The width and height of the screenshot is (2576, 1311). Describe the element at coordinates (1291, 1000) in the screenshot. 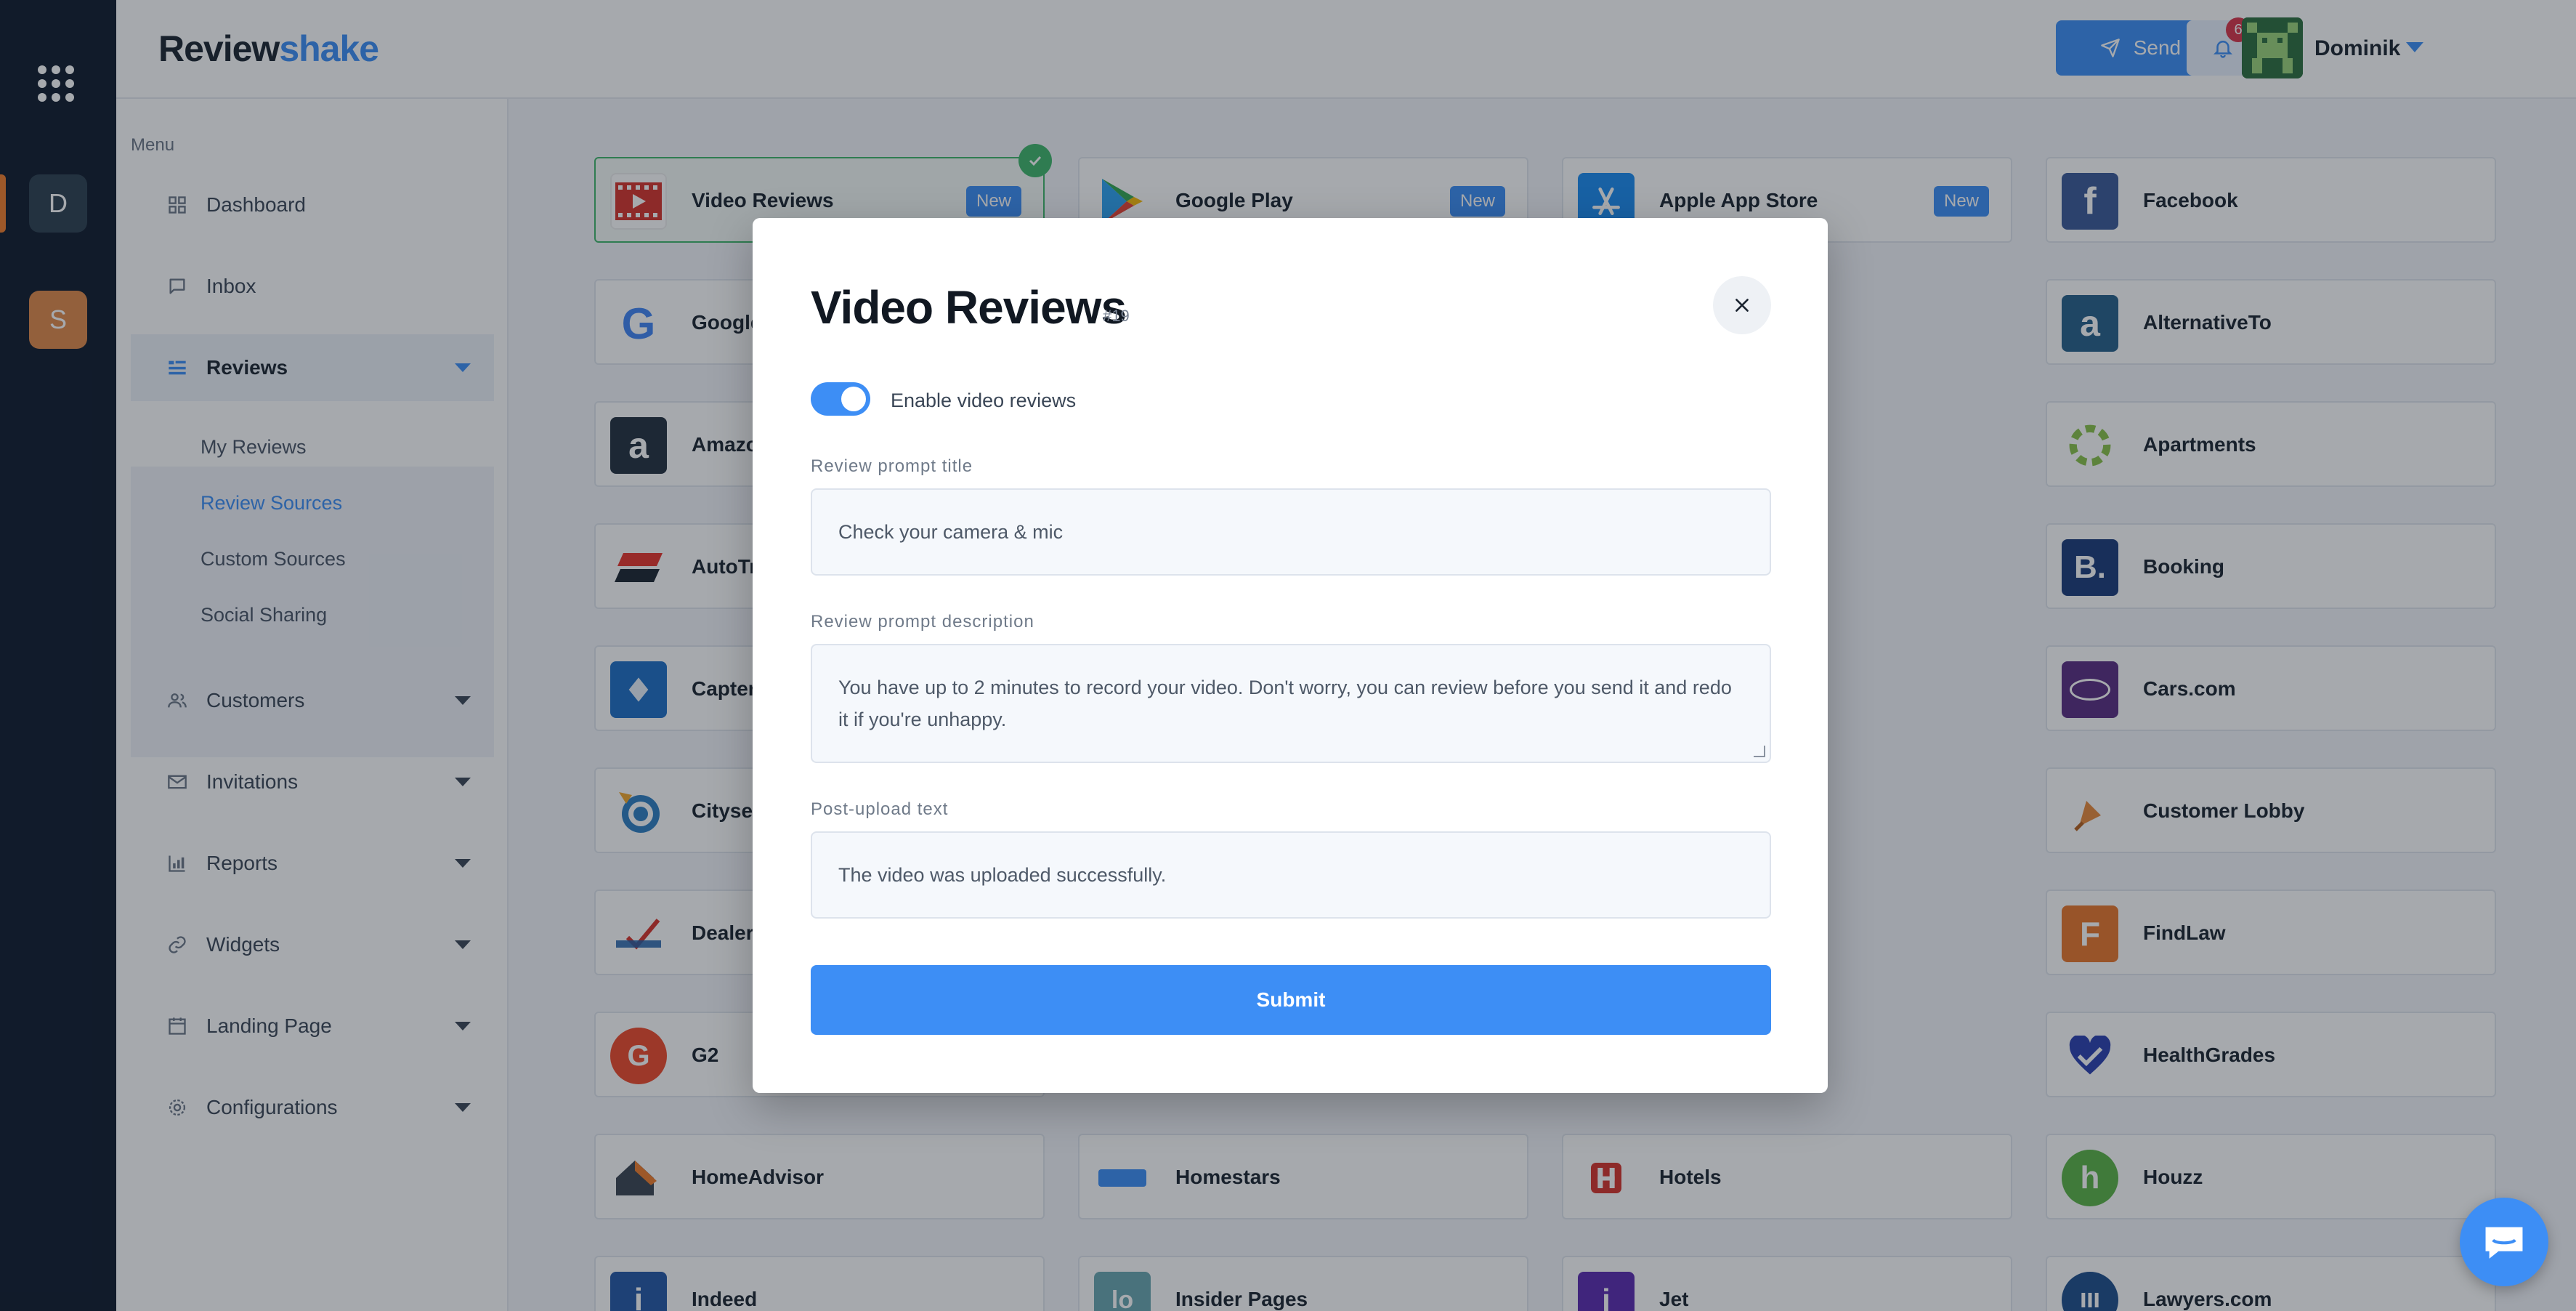

I see `submit-button: Submit` at that location.